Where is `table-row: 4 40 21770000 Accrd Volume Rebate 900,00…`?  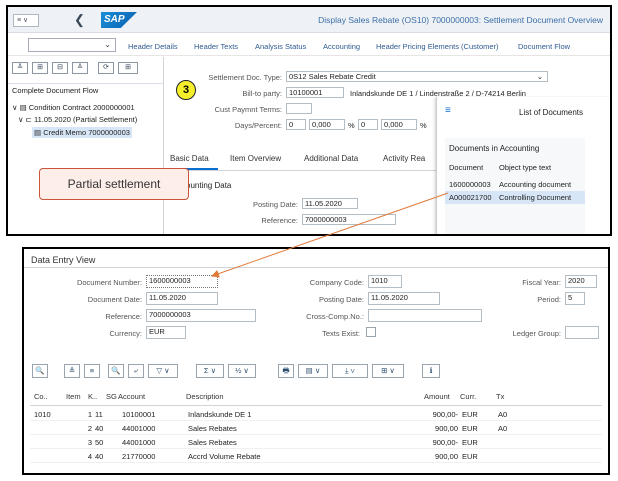
table-row: 4 40 21770000 Accrd Volume Rebate 900,00… is located at coordinates (316, 456).